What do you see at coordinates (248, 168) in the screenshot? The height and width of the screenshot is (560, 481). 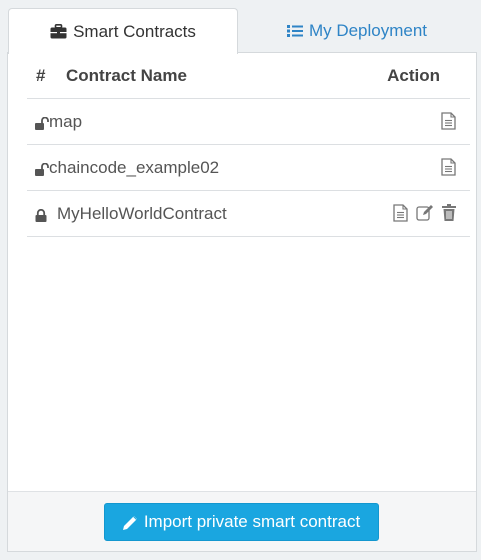 I see `table-row: chaincode_example02` at bounding box center [248, 168].